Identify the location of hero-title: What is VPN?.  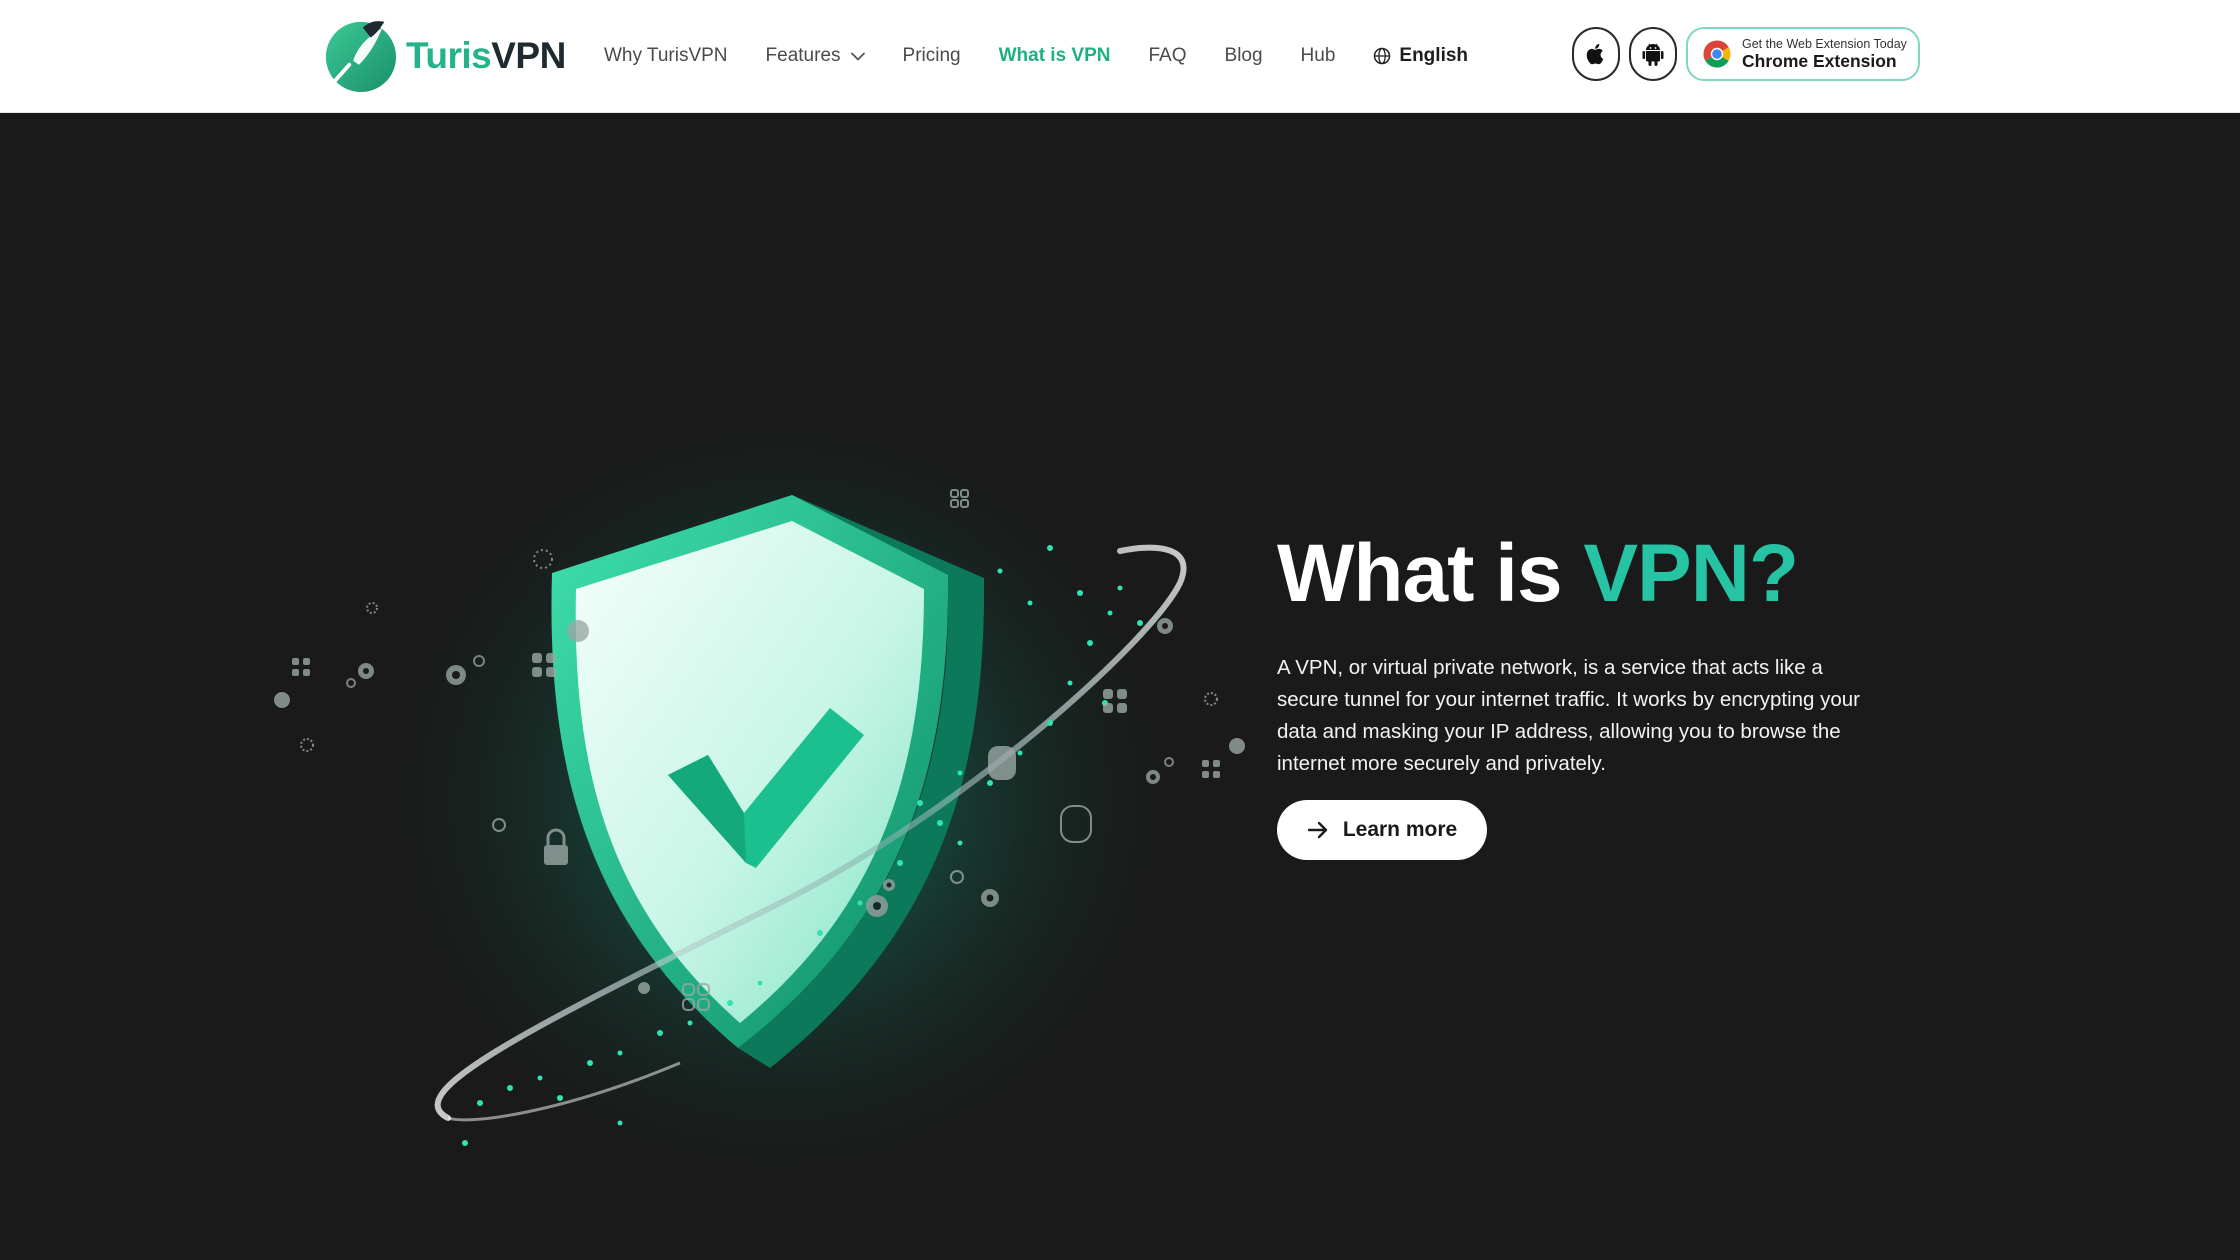
(1538, 574).